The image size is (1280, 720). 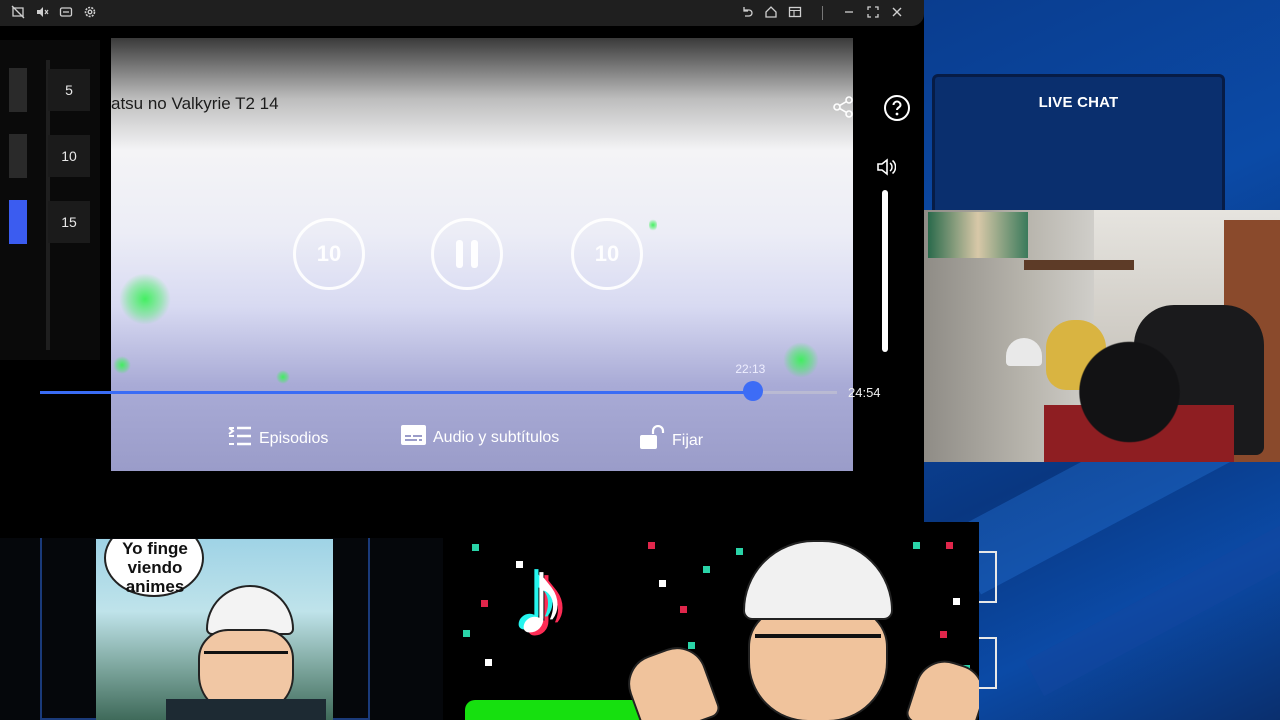 I want to click on side-item-15: 15, so click(x=69, y=222).